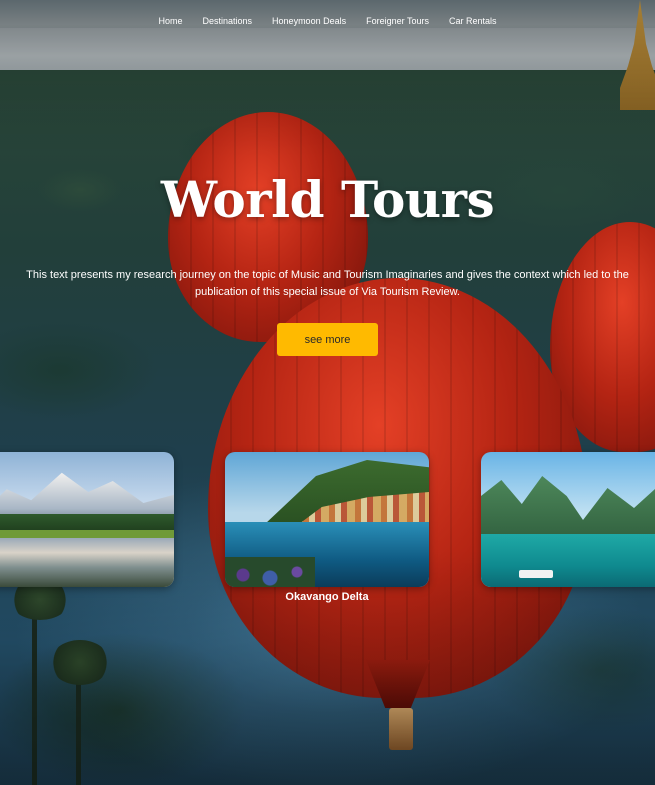  What do you see at coordinates (568, 519) in the screenshot?
I see `destination-card-karst-bay` at bounding box center [568, 519].